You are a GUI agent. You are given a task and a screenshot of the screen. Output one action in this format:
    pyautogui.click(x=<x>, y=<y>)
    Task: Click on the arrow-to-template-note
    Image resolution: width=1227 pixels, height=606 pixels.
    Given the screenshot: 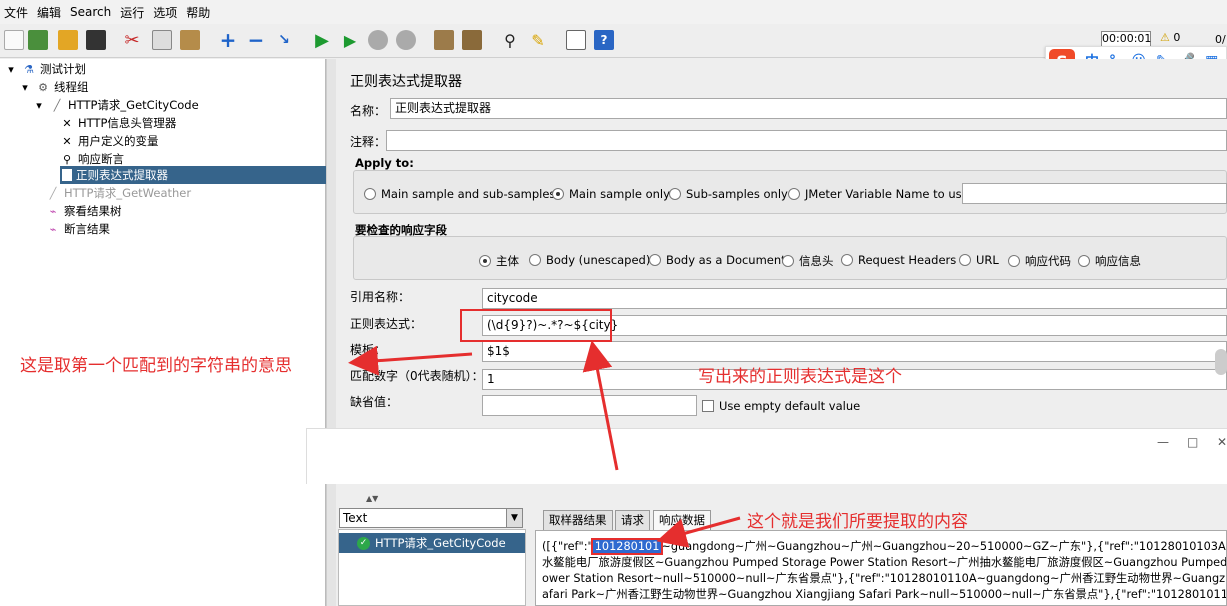 What is the action you would take?
    pyautogui.click(x=410, y=360)
    